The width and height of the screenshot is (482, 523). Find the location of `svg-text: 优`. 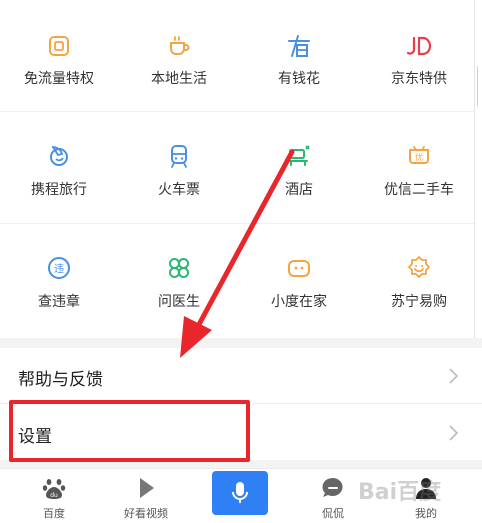

svg-text: 优 is located at coordinates (419, 157).